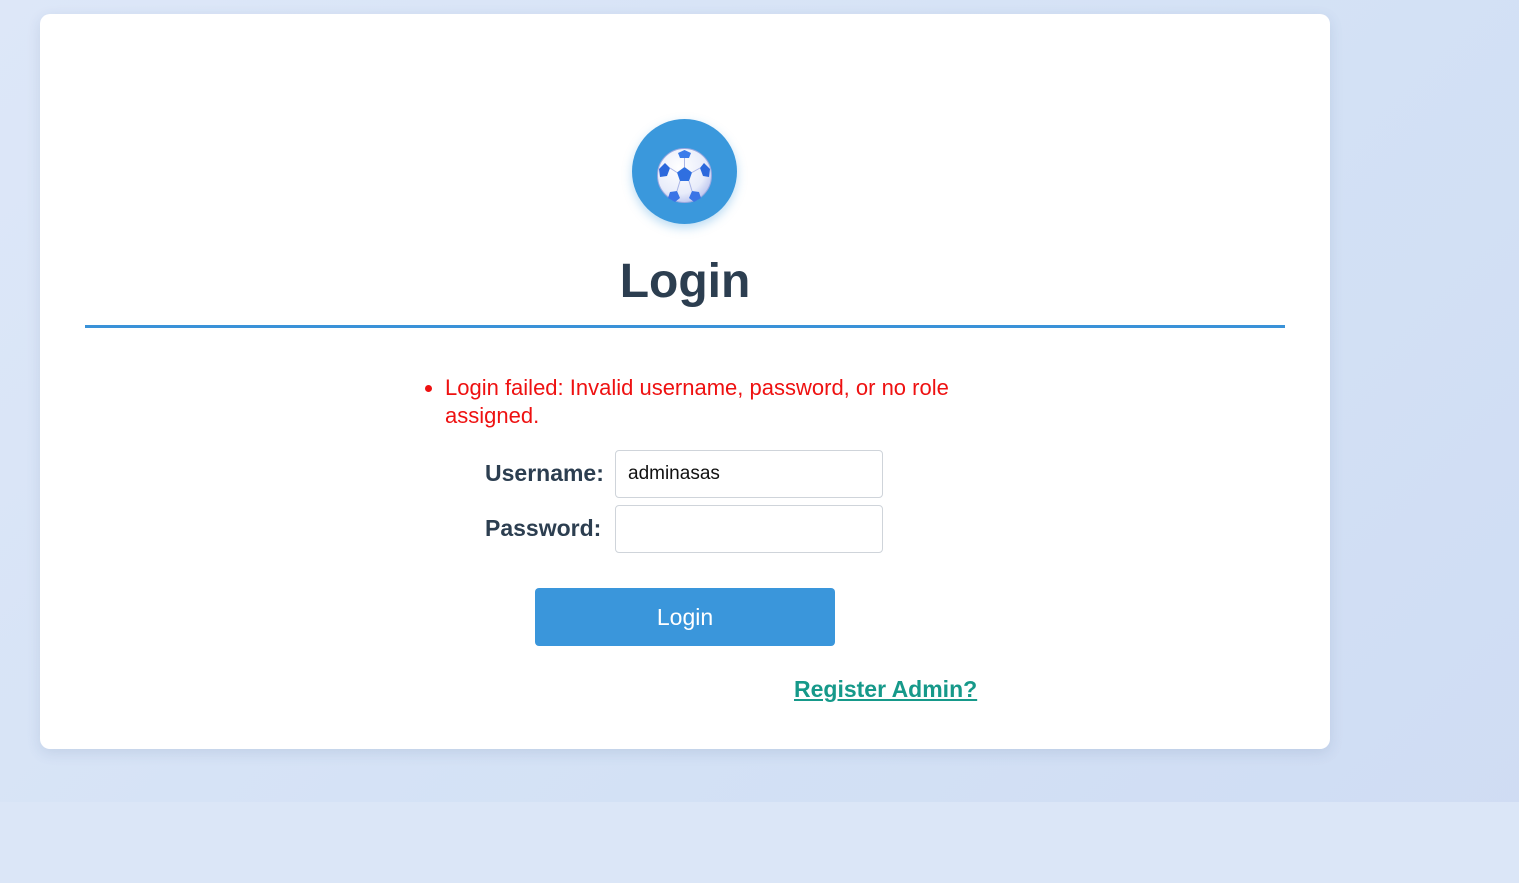 The image size is (1519, 883). Describe the element at coordinates (684, 175) in the screenshot. I see `soccer-ball-icon` at that location.